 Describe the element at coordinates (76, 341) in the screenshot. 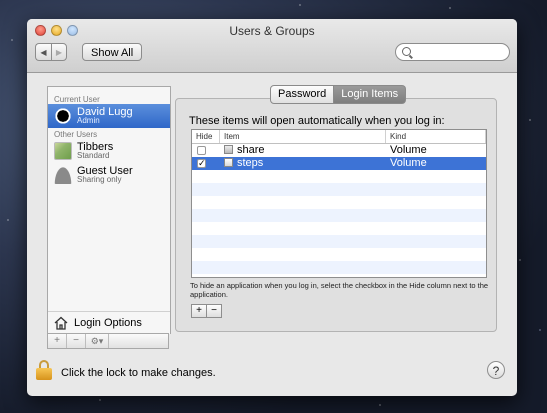

I see `remove-user-button: −` at that location.